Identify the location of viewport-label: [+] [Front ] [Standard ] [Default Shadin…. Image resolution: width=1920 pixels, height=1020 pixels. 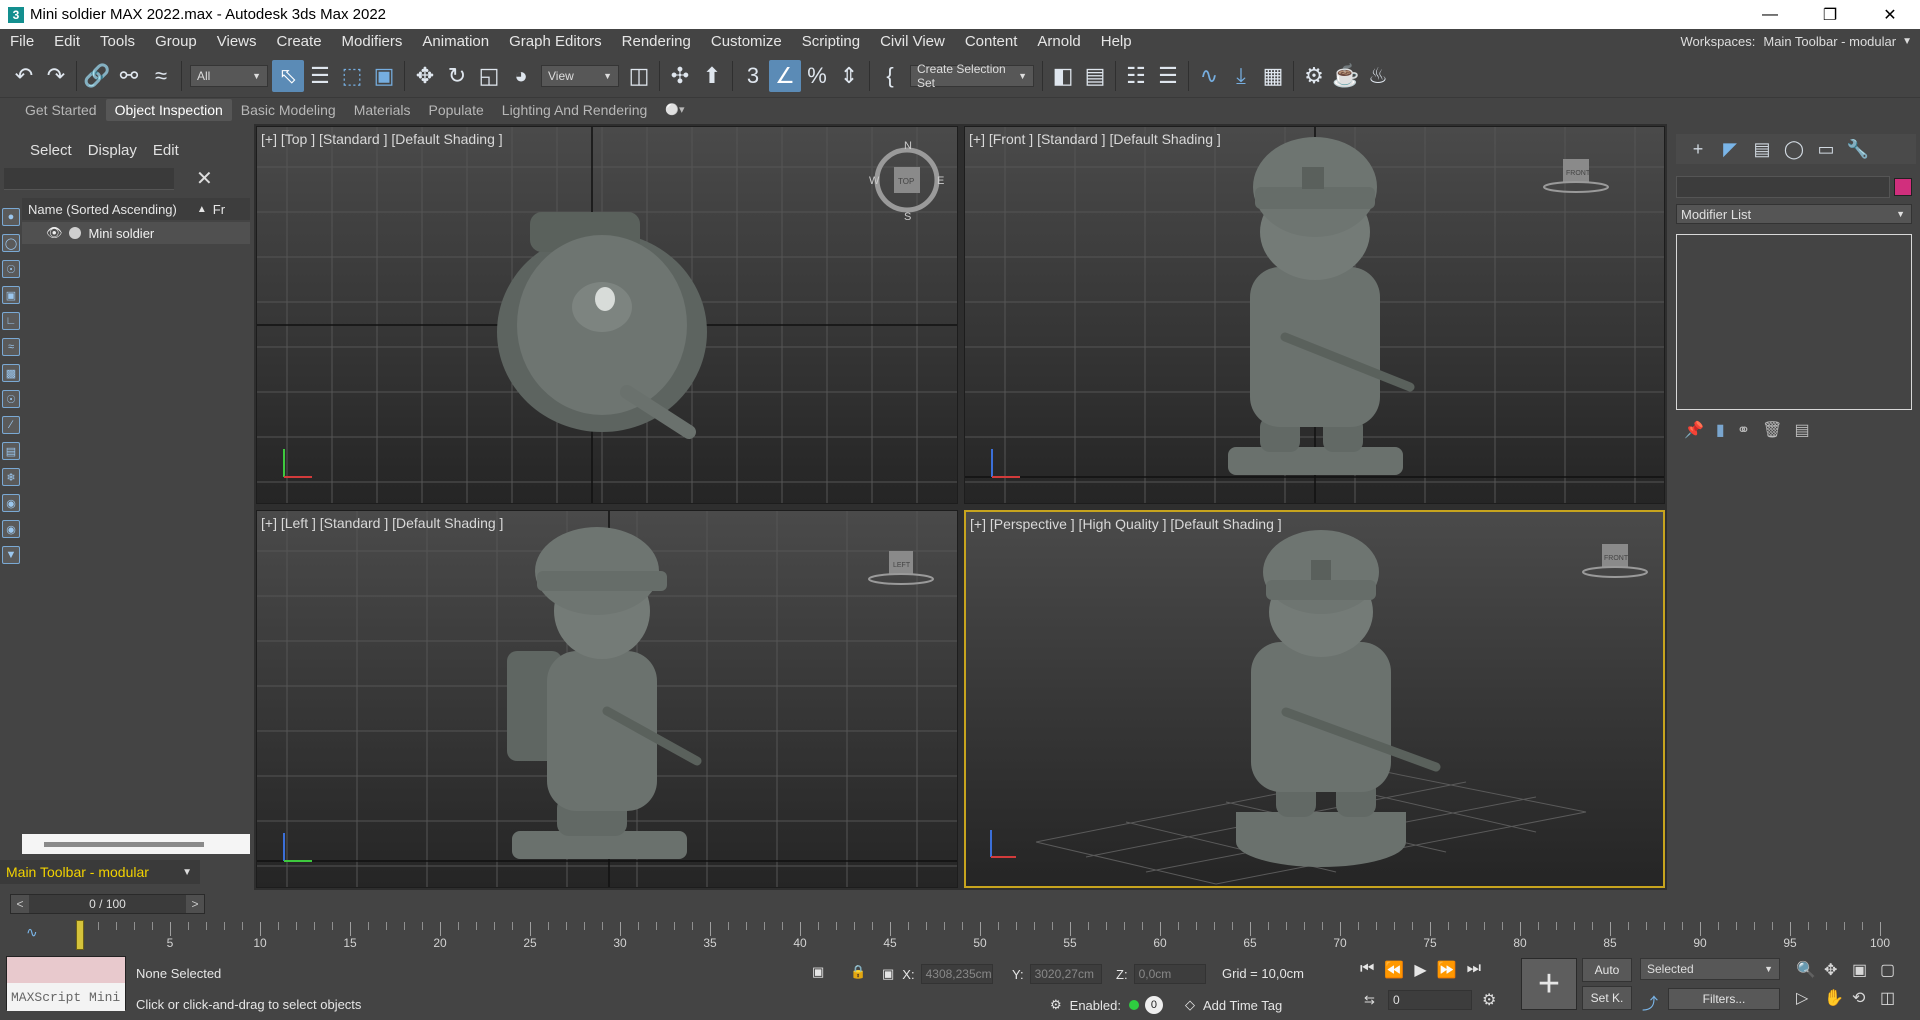
(1095, 139).